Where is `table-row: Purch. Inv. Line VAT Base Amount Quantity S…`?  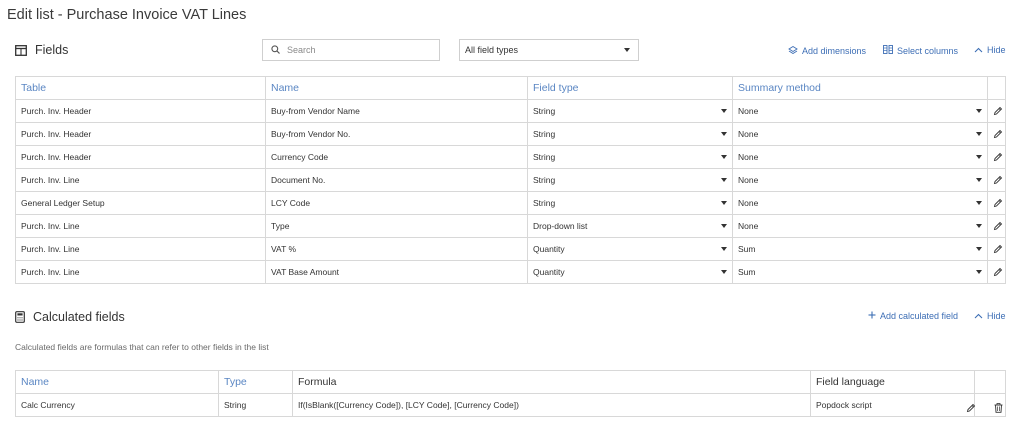 table-row: Purch. Inv. Line VAT Base Amount Quantity S… is located at coordinates (510, 272).